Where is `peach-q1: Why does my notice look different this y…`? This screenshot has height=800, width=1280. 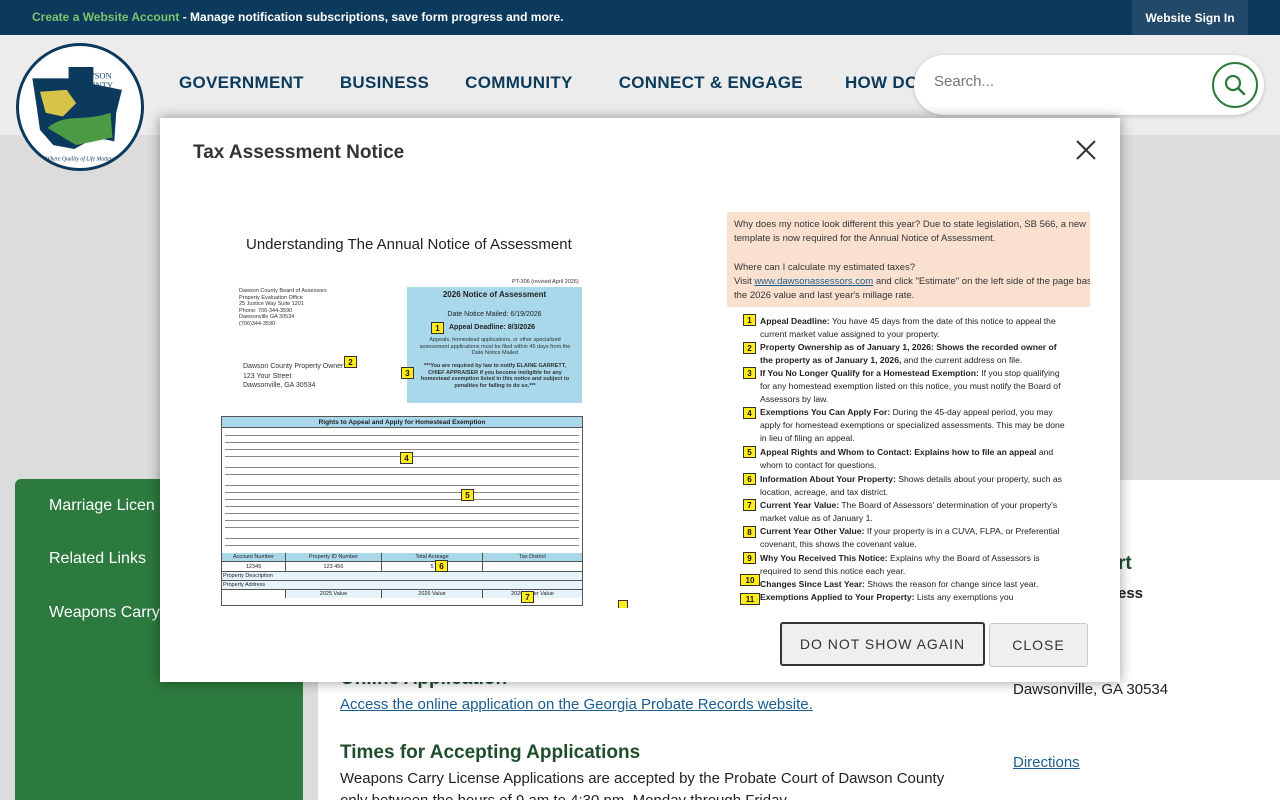
peach-q1: Why does my notice look different this y… is located at coordinates (910, 231).